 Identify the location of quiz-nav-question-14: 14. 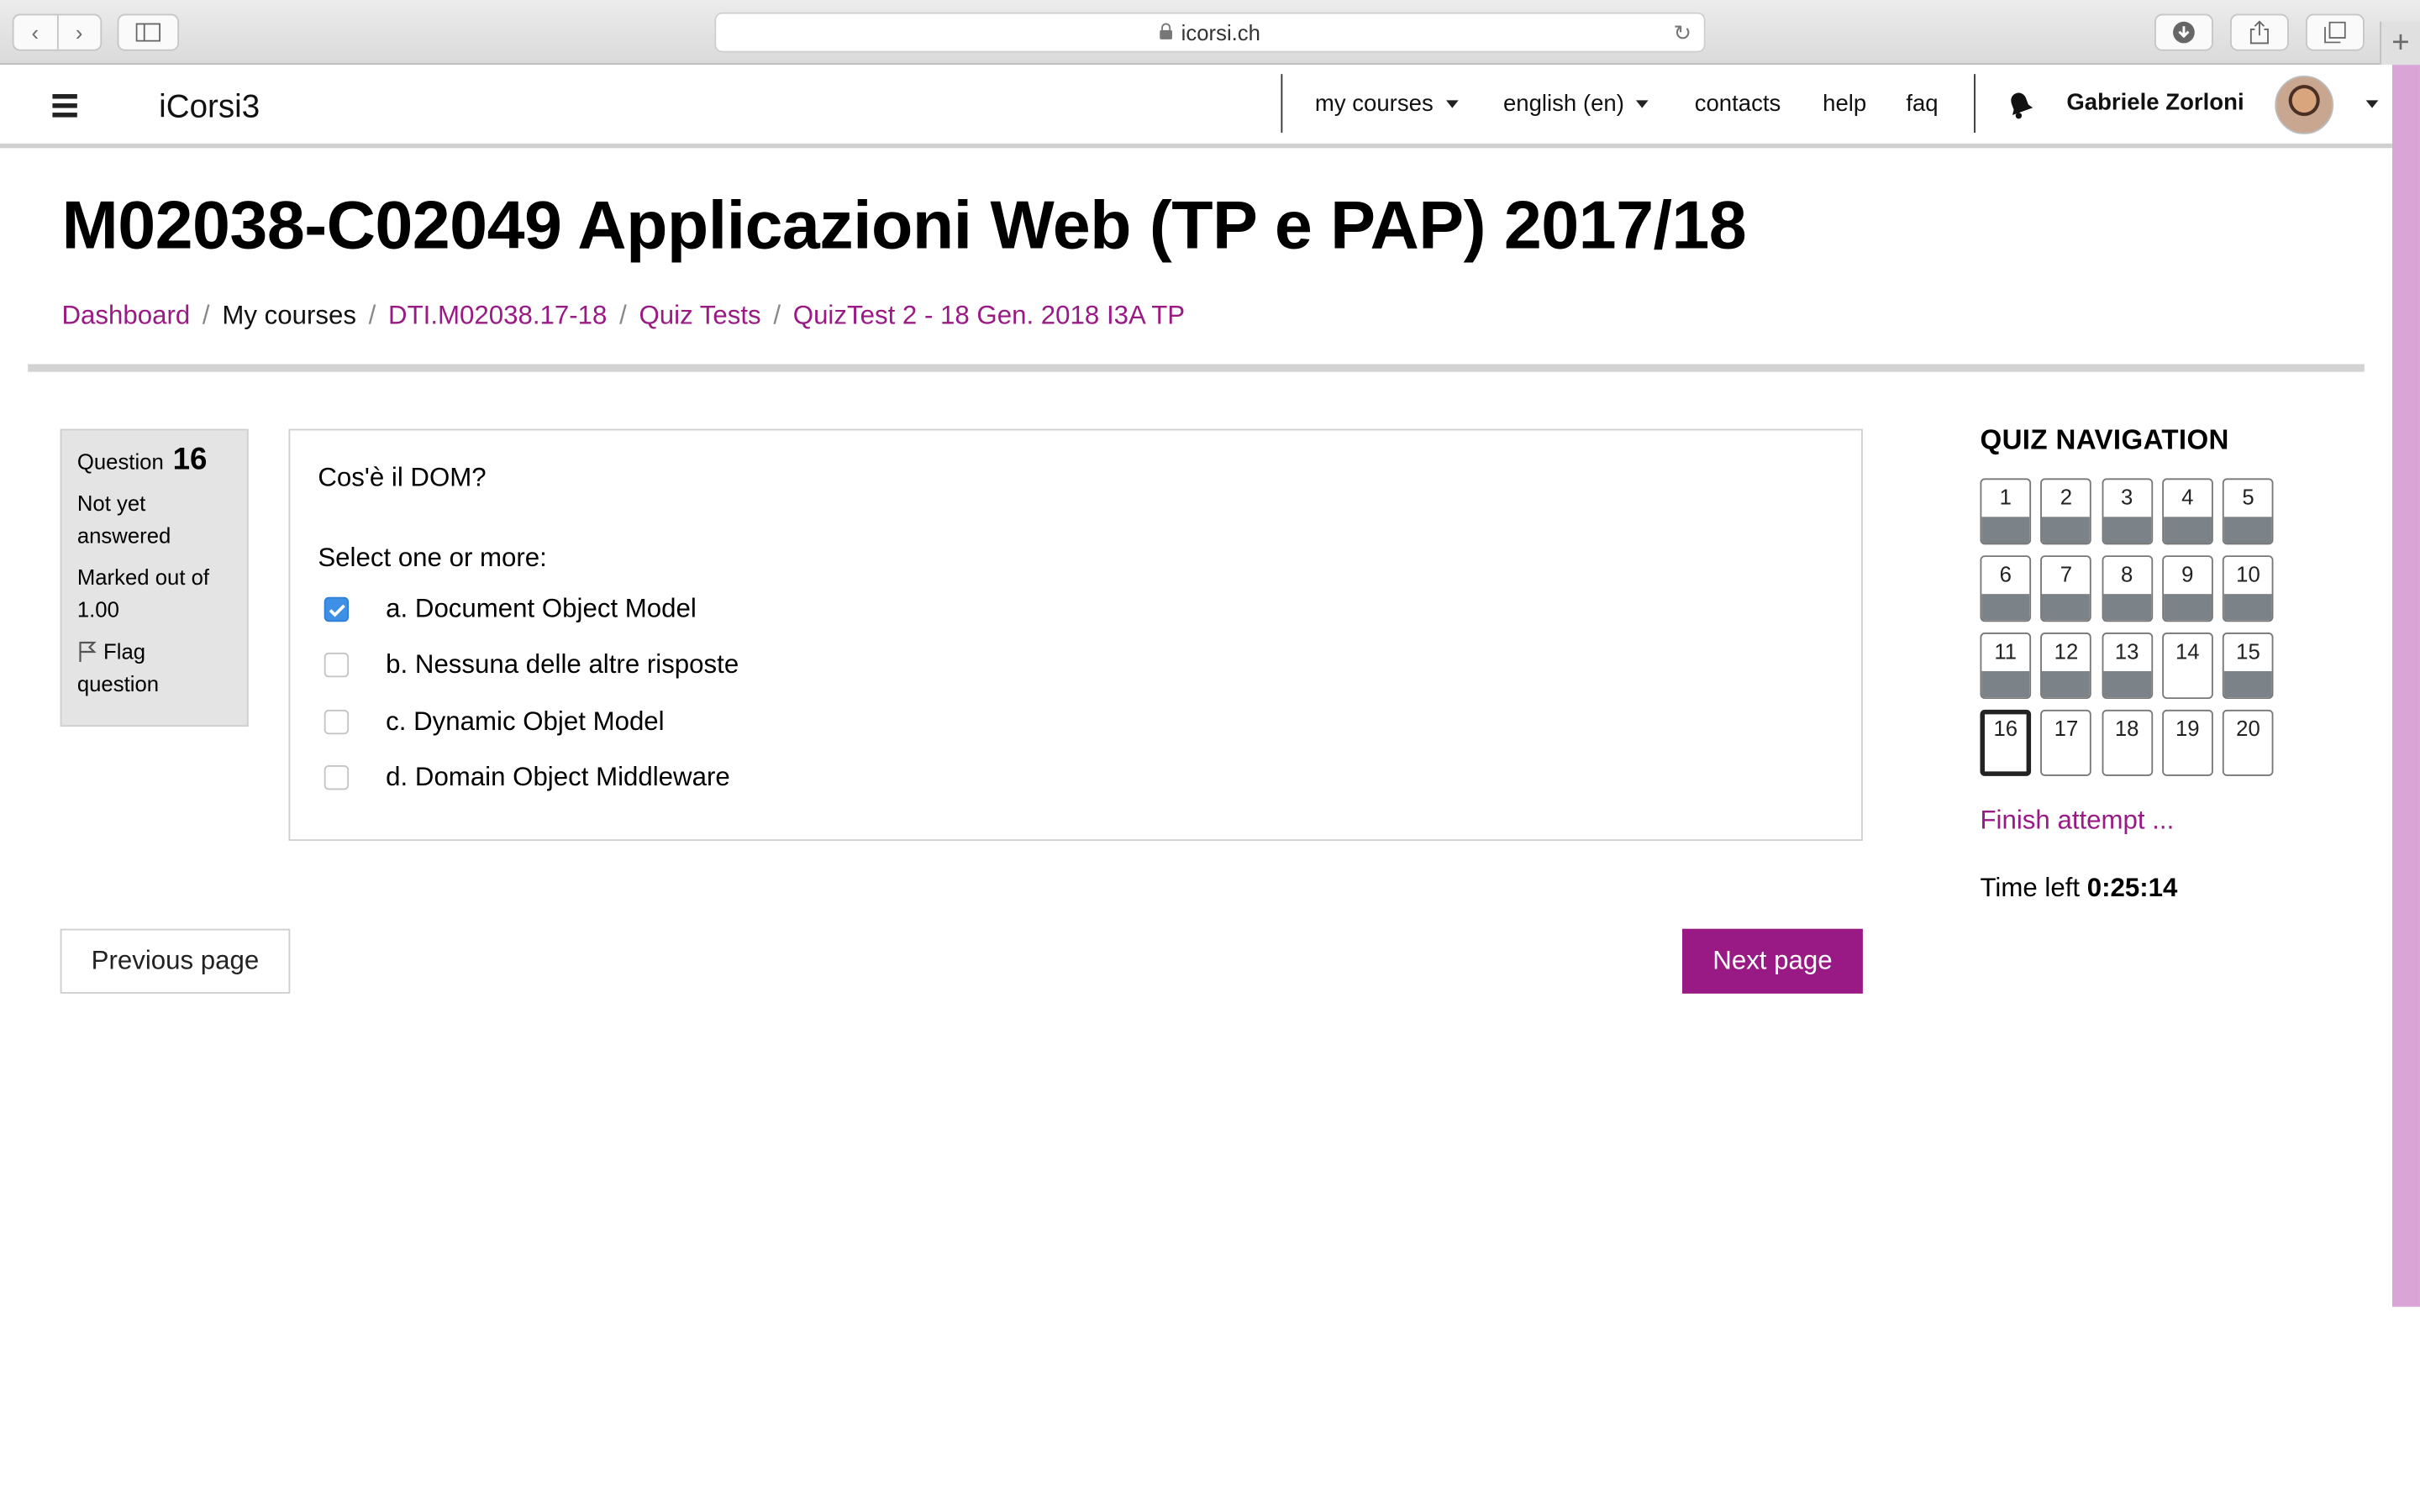
(2187, 666).